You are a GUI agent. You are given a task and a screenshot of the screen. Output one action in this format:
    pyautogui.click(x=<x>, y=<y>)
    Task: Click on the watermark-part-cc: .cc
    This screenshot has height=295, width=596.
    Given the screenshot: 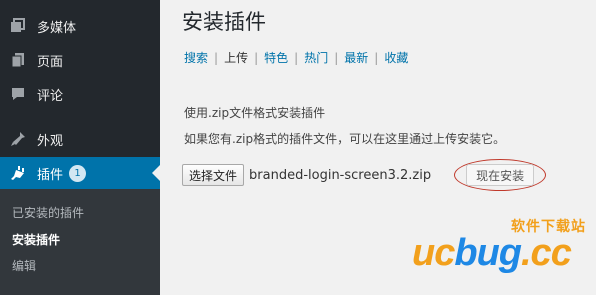 What is the action you would take?
    pyautogui.click(x=546, y=253)
    